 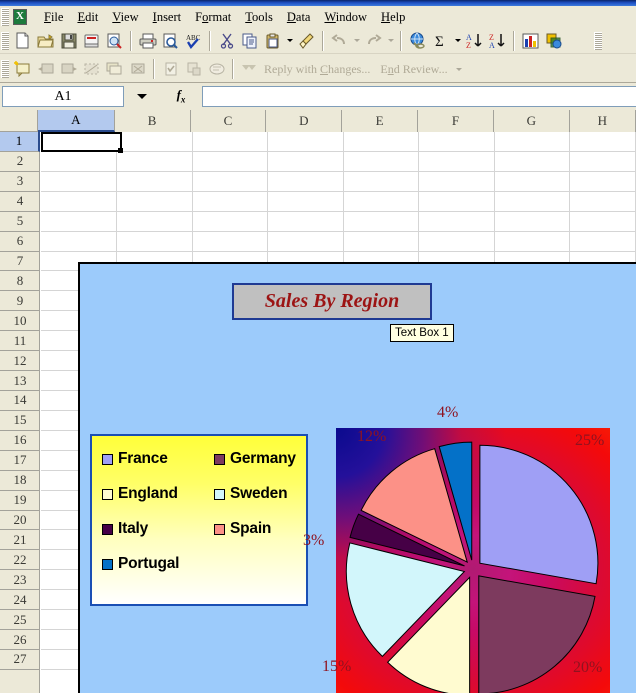 What do you see at coordinates (155, 241) in the screenshot?
I see `cell-B6` at bounding box center [155, 241].